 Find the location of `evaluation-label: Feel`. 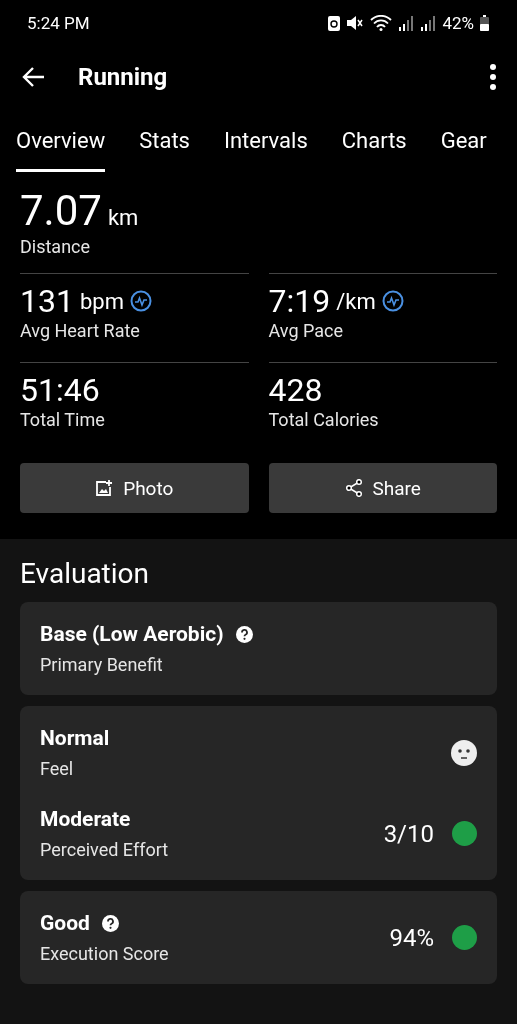

evaluation-label: Feel is located at coordinates (57, 768).